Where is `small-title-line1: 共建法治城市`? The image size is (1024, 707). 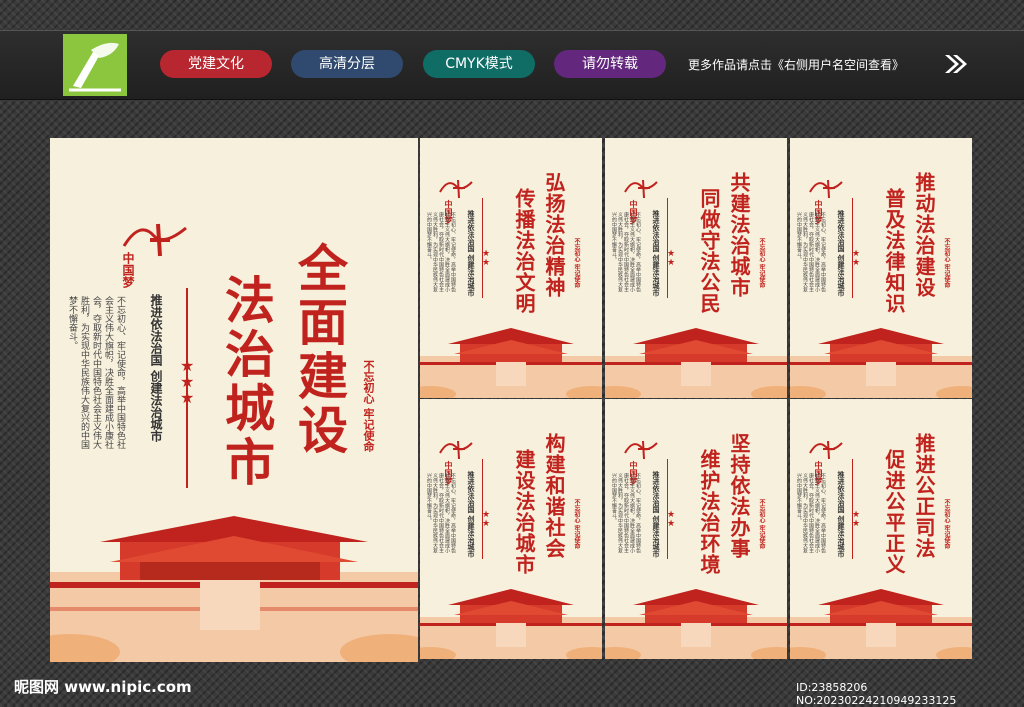
small-title-line1: 共建法治城市 is located at coordinates (739, 235).